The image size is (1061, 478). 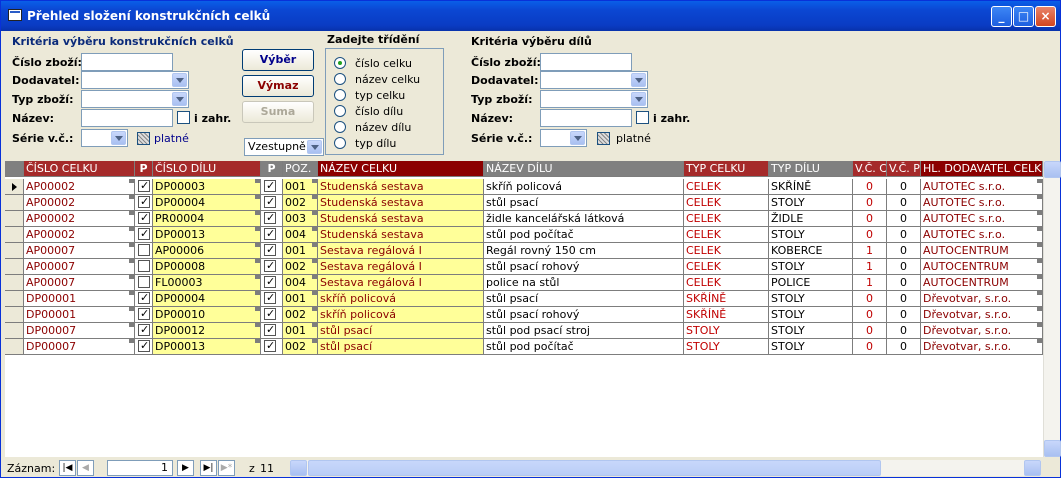 What do you see at coordinates (594, 80) in the screenshot?
I see `right-dodavatel-combo` at bounding box center [594, 80].